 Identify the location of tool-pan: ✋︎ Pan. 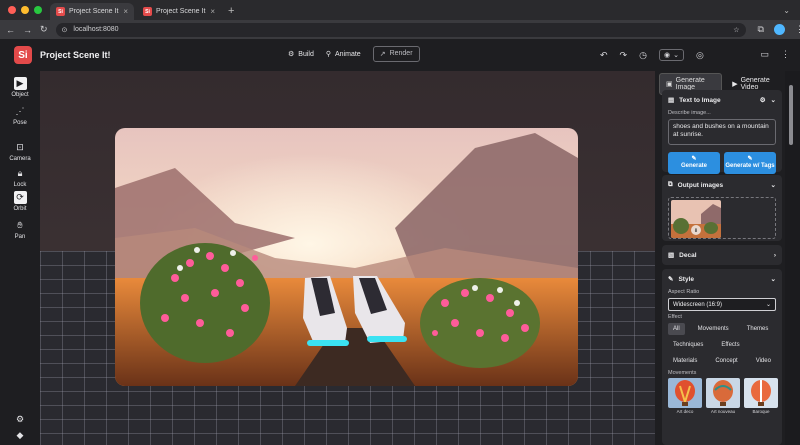
(20, 229).